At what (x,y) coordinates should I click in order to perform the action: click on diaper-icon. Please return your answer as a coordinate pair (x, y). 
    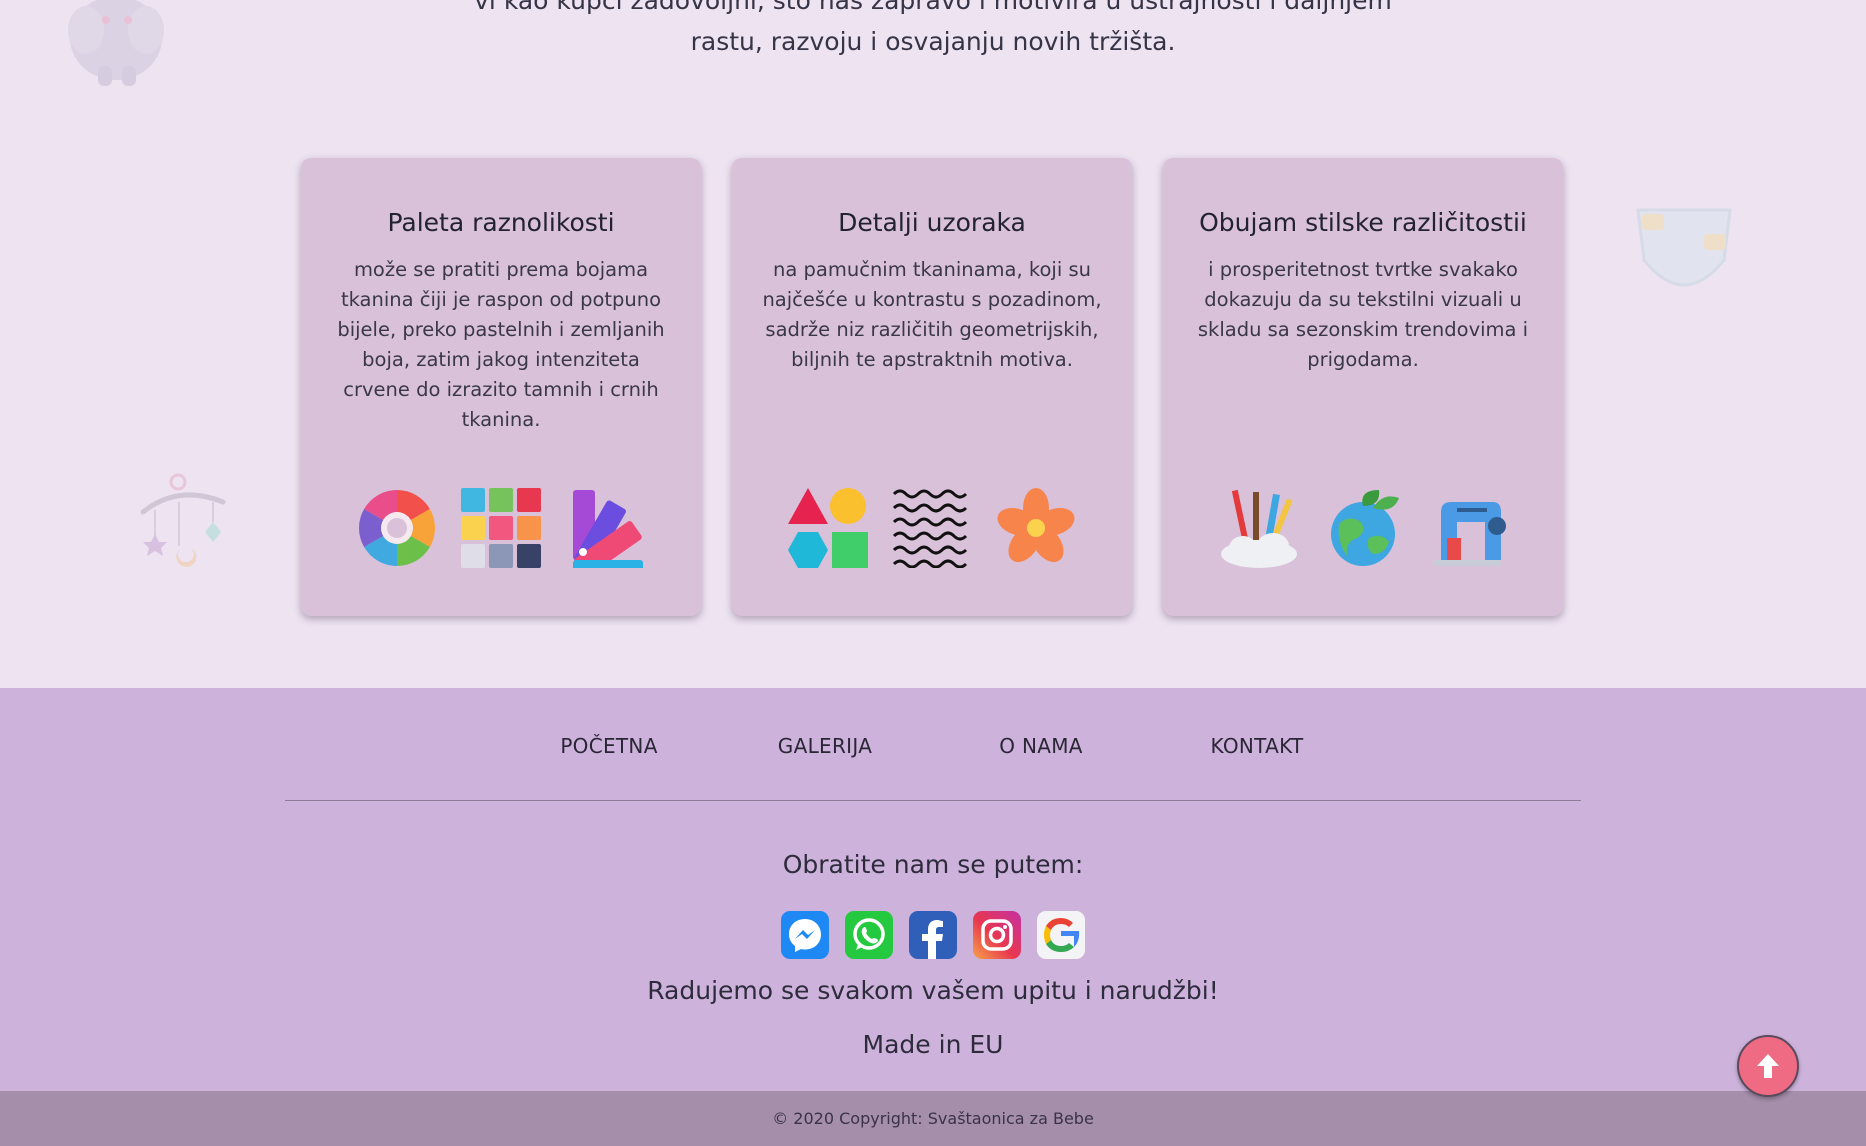
    Looking at the image, I should click on (1684, 247).